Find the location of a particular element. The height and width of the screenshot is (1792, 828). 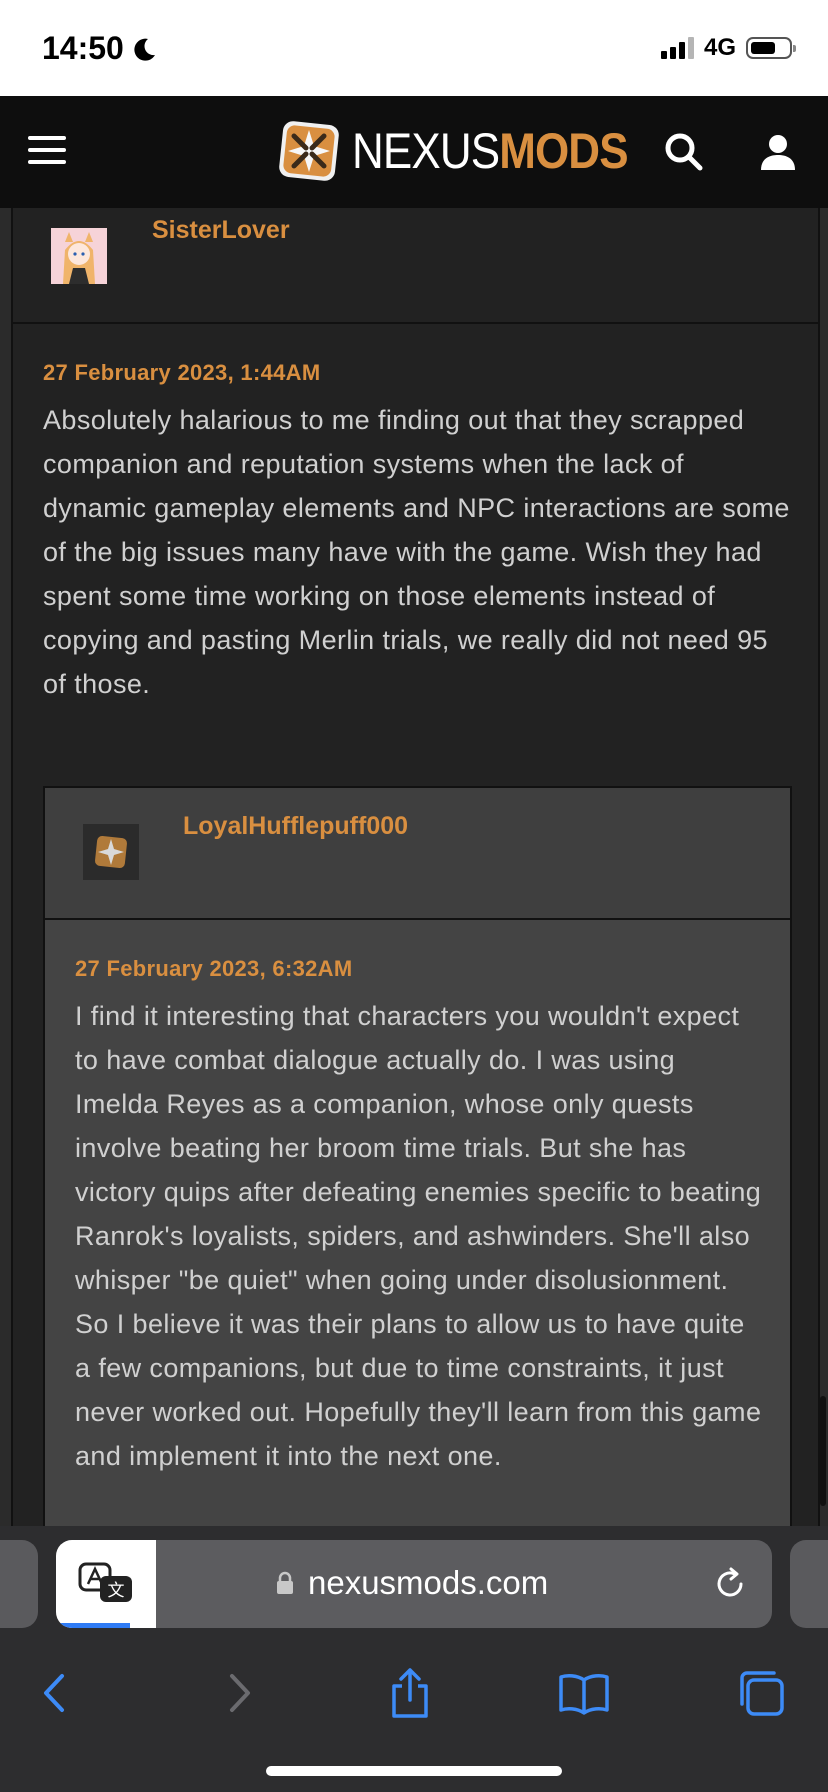

forward-icon is located at coordinates (237, 1693).